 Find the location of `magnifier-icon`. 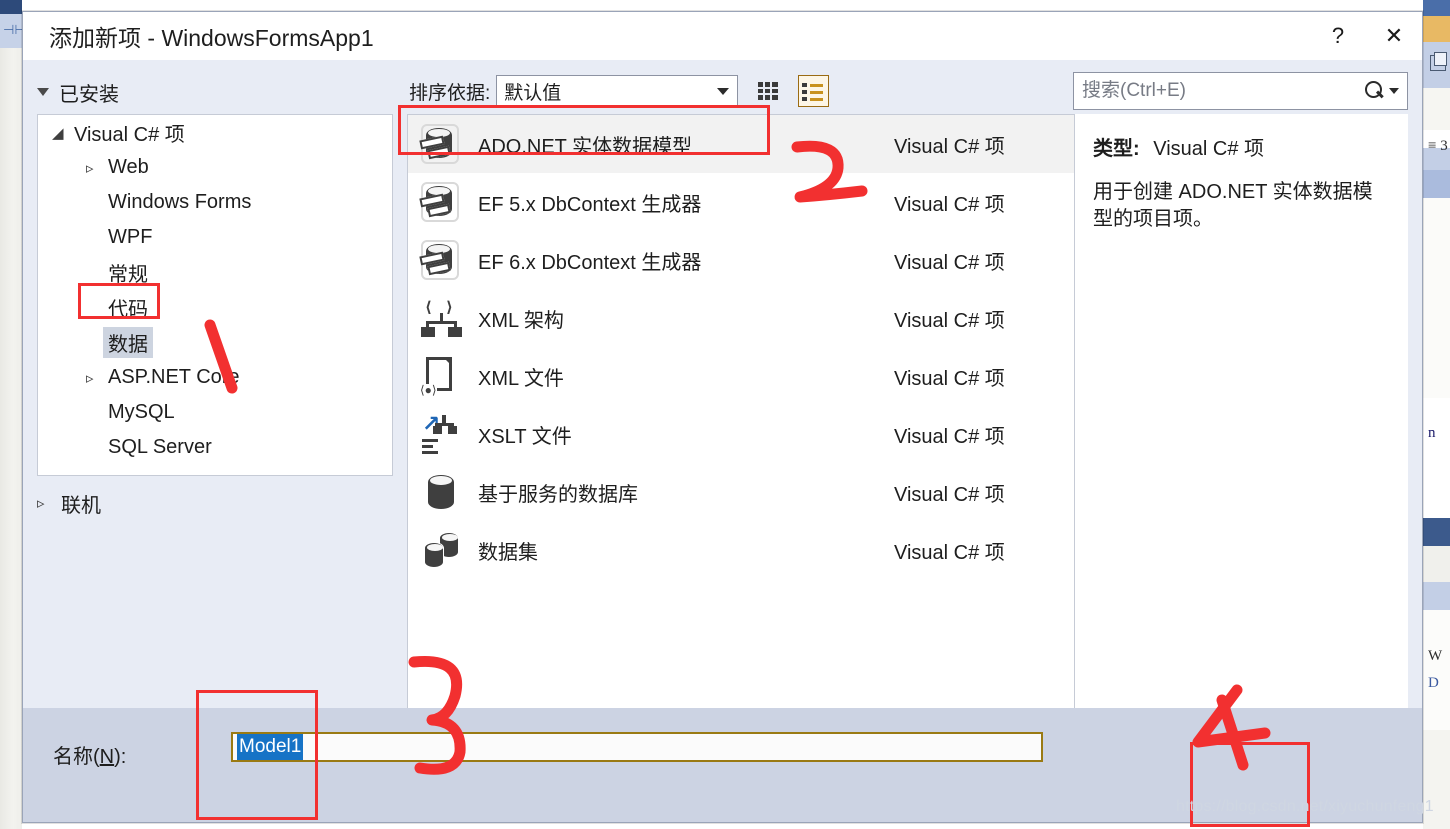

magnifier-icon is located at coordinates (1374, 91).